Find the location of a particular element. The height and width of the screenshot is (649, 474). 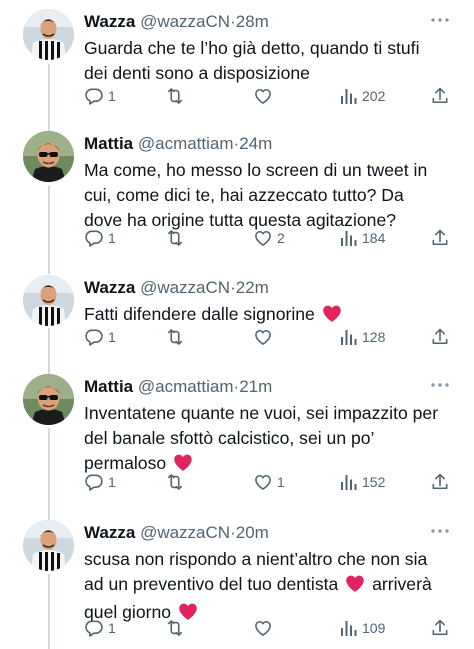

tweet-text-line: arriverà is located at coordinates (402, 584).